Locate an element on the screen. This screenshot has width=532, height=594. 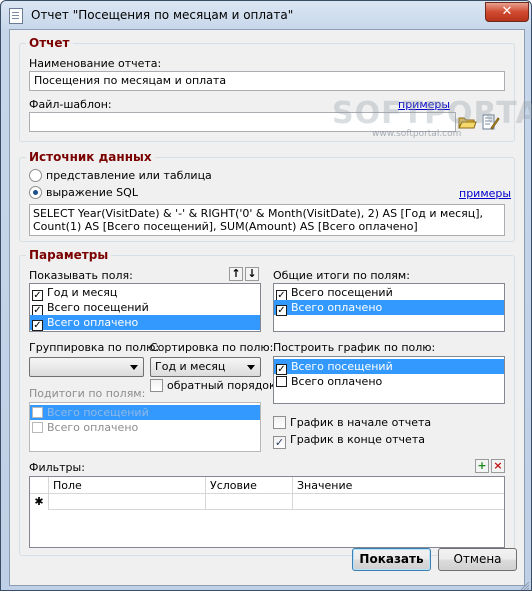
total-field-item-label: Всего оплачено is located at coordinates (337, 307).